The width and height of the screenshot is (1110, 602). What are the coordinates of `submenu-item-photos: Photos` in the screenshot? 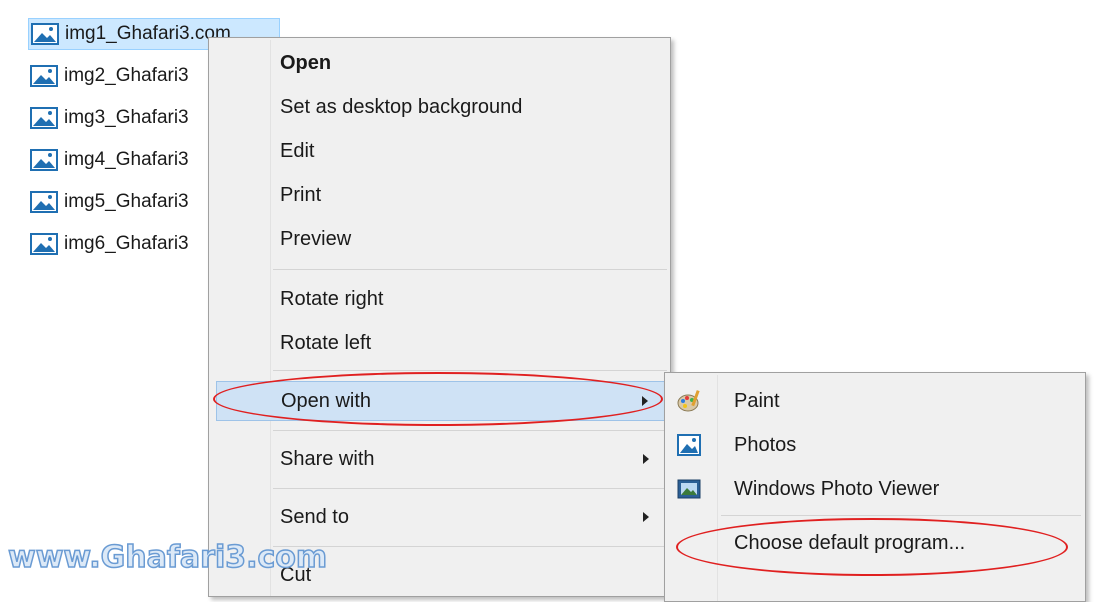 It's located at (875, 445).